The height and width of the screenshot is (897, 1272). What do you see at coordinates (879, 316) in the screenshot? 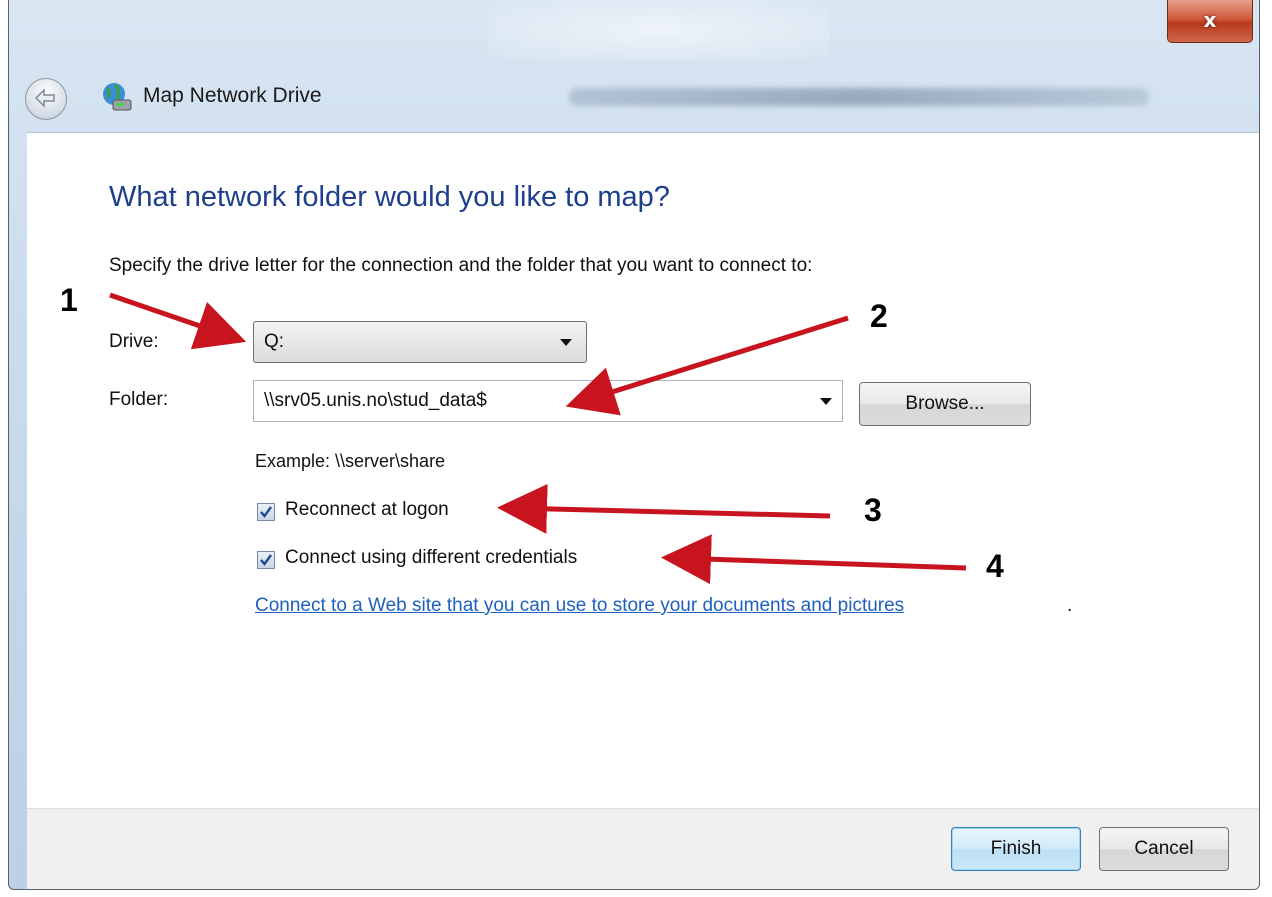
I see `annotation-number-2: 2` at bounding box center [879, 316].